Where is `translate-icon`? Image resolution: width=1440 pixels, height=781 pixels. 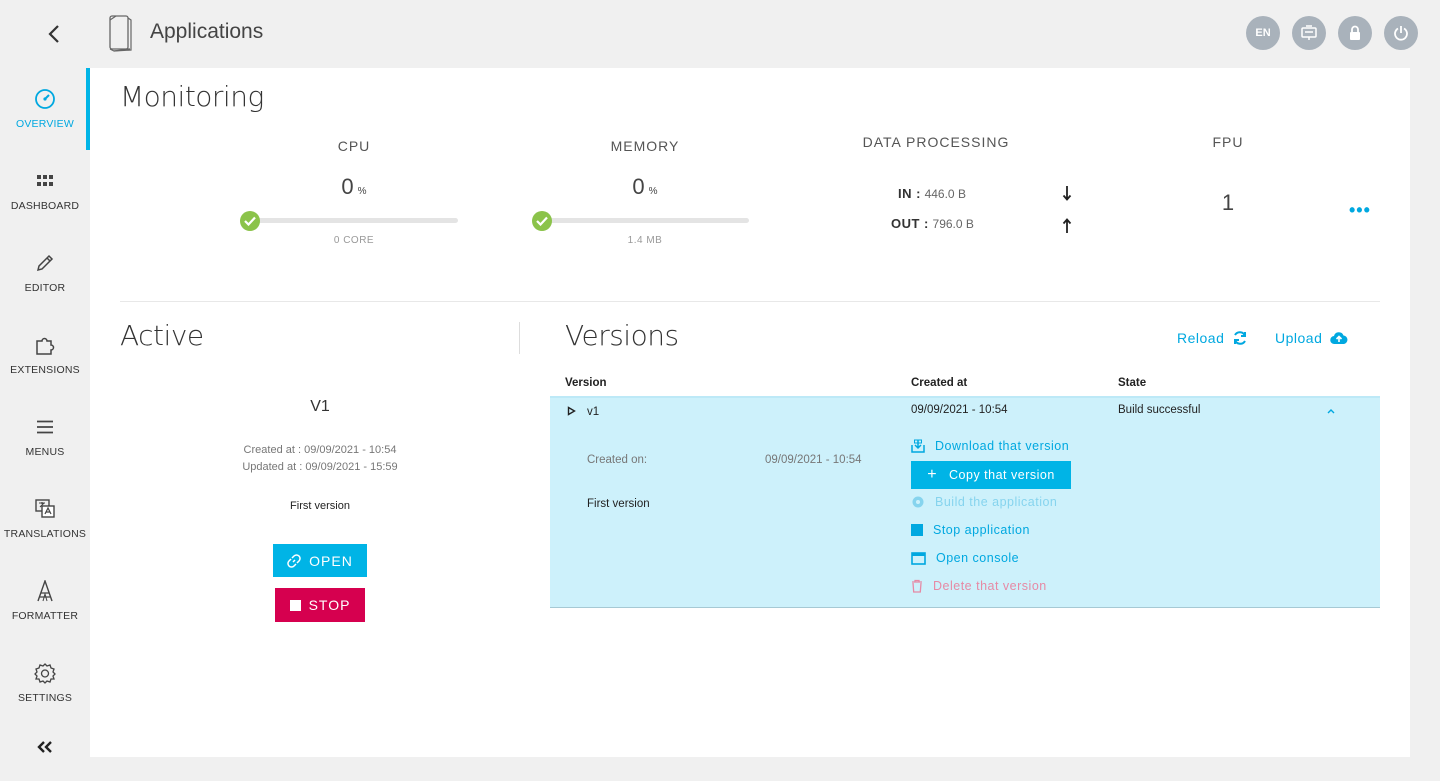
translate-icon is located at coordinates (45, 509).